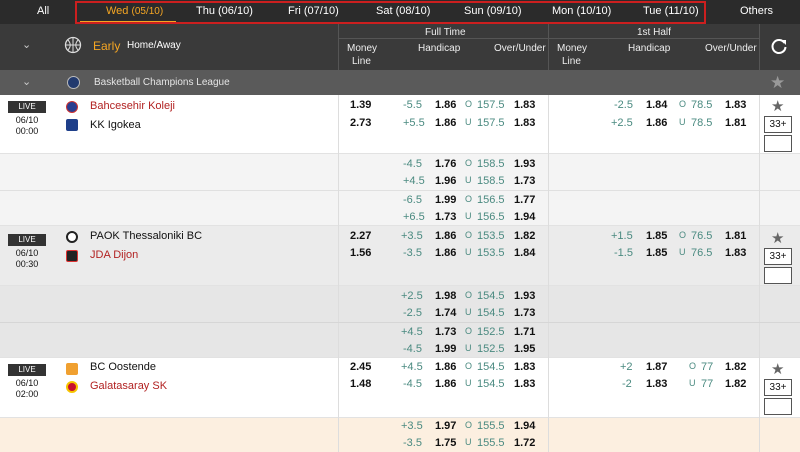  What do you see at coordinates (445, 313) in the screenshot?
I see `alt-hdp-odds: 1.74` at bounding box center [445, 313].